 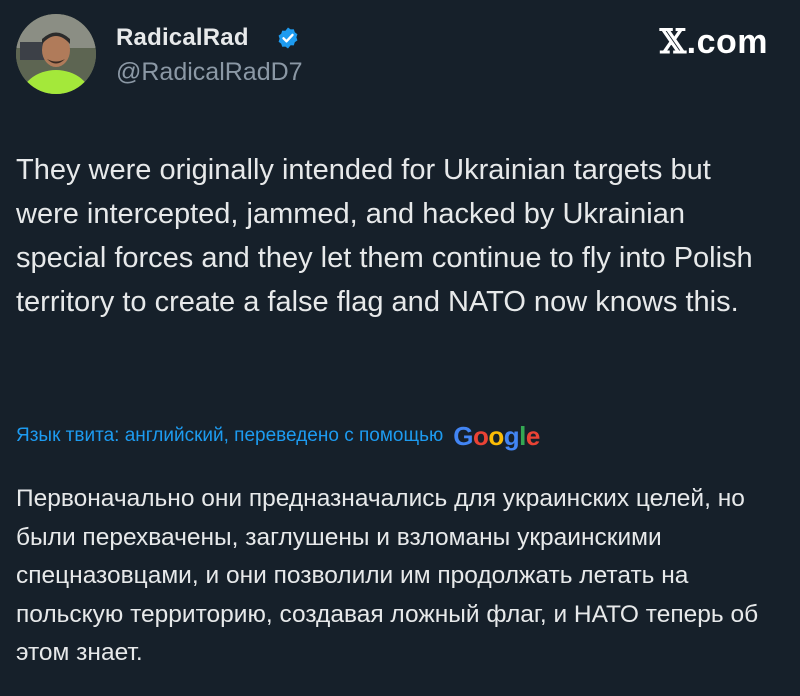 I want to click on display-name: RadicalRad, so click(x=182, y=38).